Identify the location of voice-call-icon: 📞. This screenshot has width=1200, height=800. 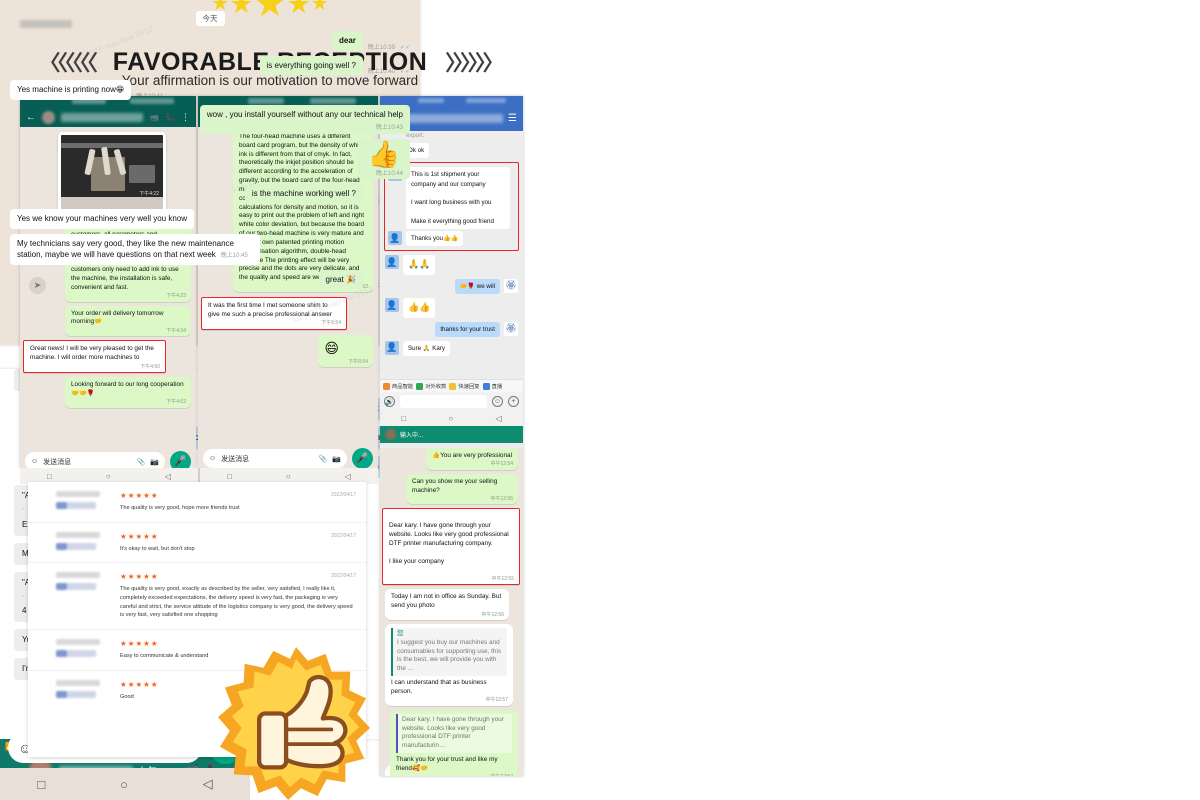
(170, 117).